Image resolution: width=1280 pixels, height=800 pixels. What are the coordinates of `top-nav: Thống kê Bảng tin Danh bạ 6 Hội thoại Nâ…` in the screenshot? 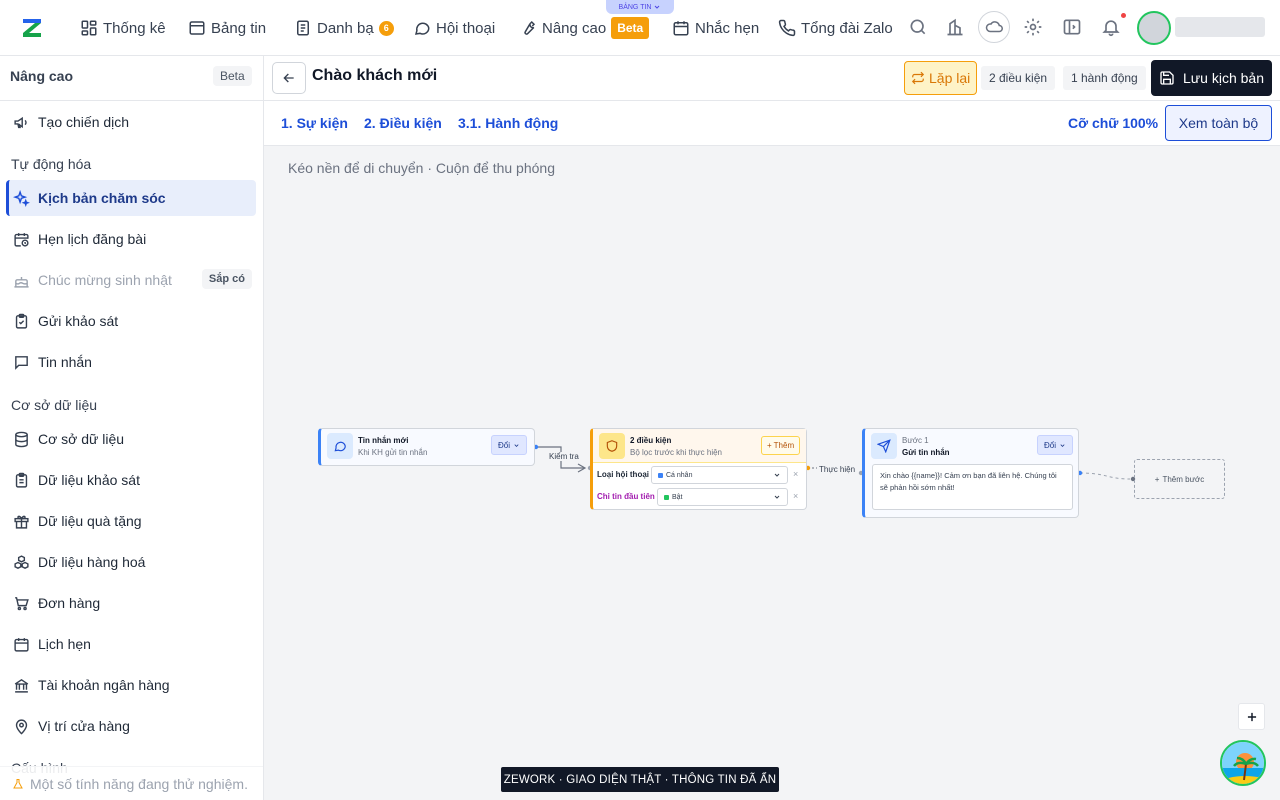 It's located at (640, 28).